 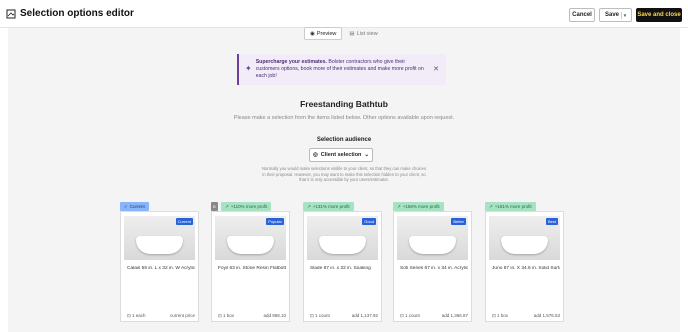 I want to click on option-name: Calais 55 in. L x 32 in. W Acrylic, so click(x=161, y=268).